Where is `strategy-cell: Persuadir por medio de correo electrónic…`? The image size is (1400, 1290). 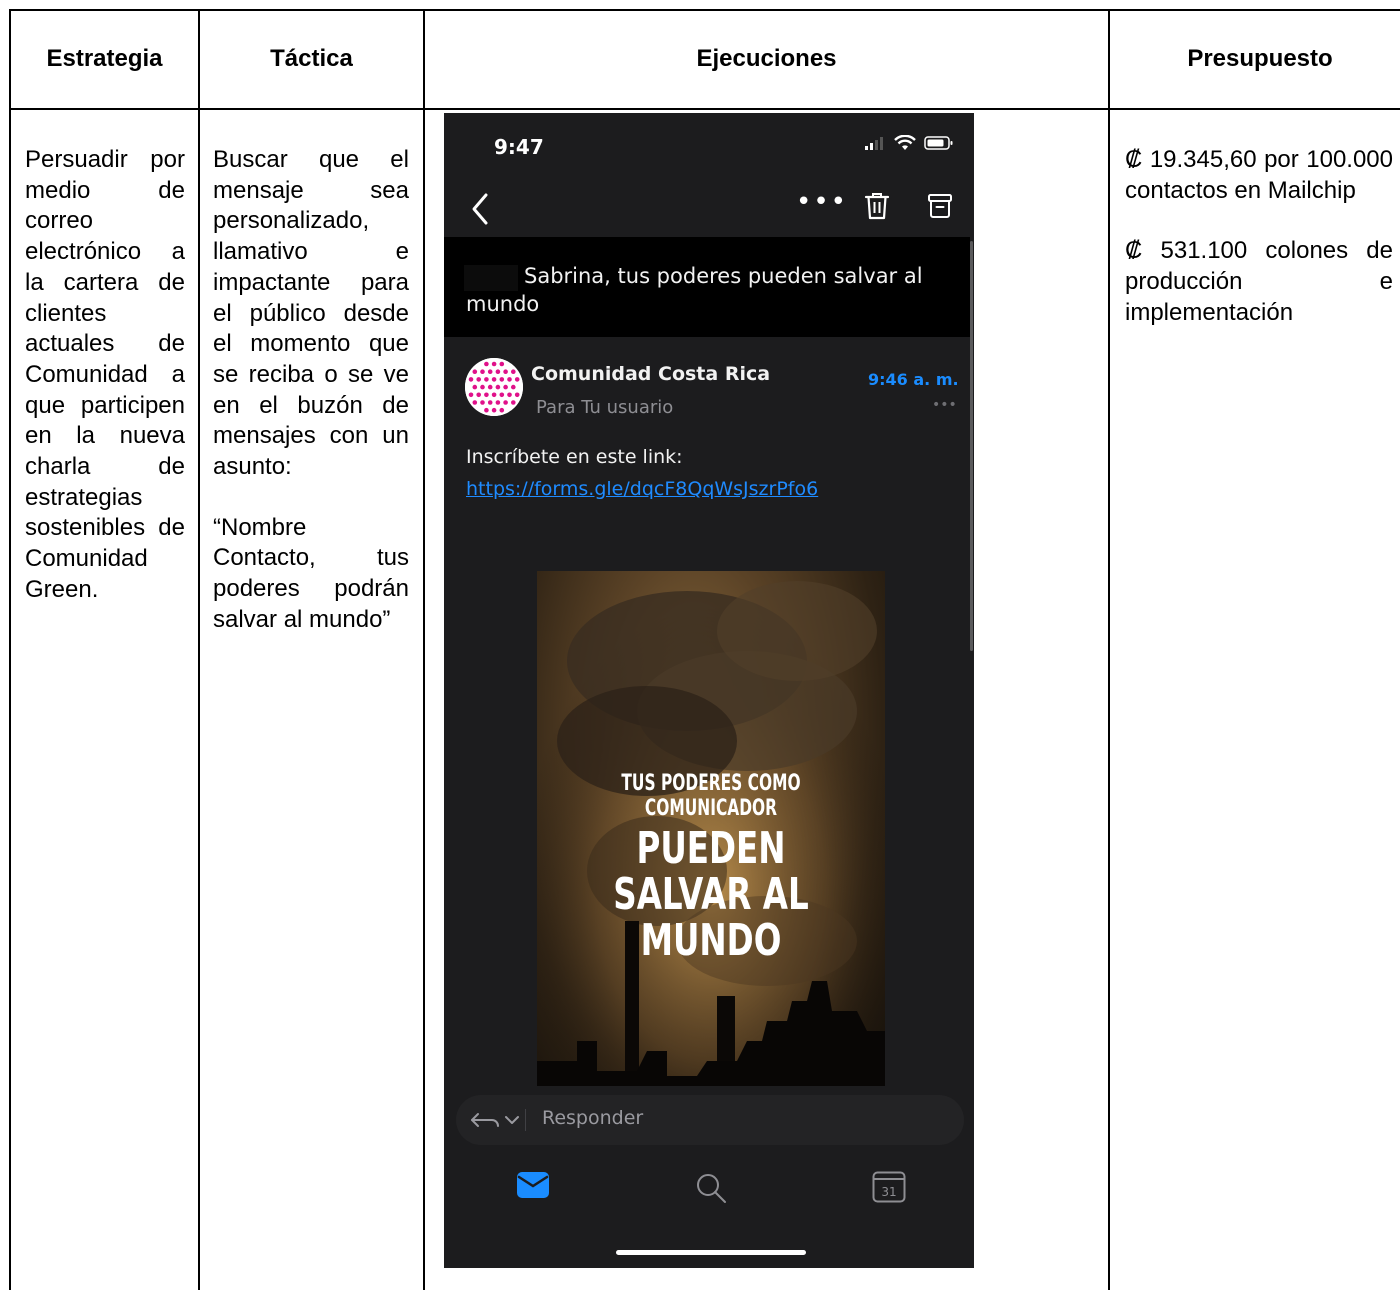
strategy-cell: Persuadir por medio de correo electrónic… is located at coordinates (105, 375).